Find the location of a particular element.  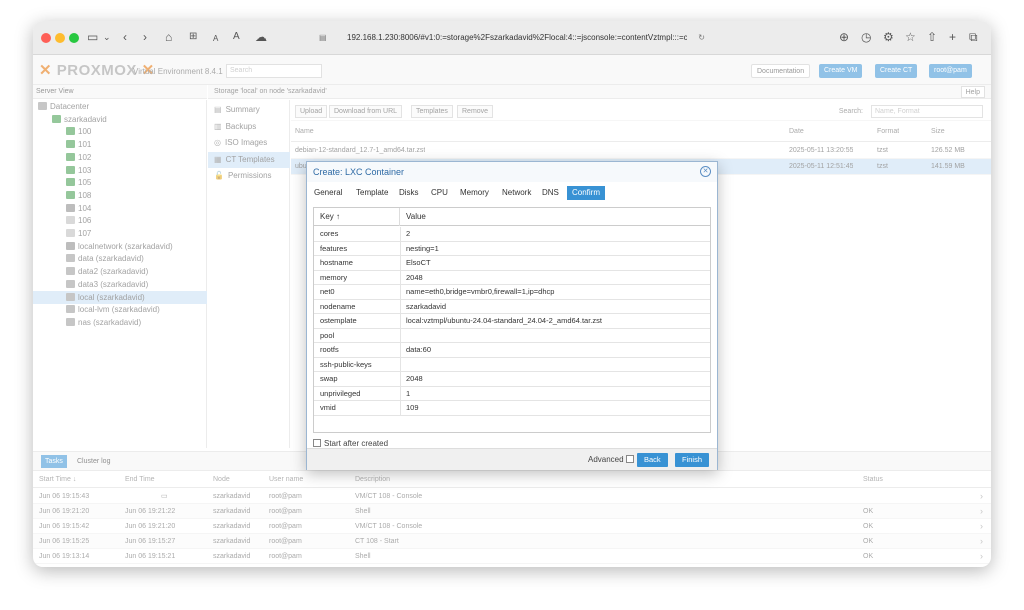

documentation-button: Documentation is located at coordinates (781, 71).